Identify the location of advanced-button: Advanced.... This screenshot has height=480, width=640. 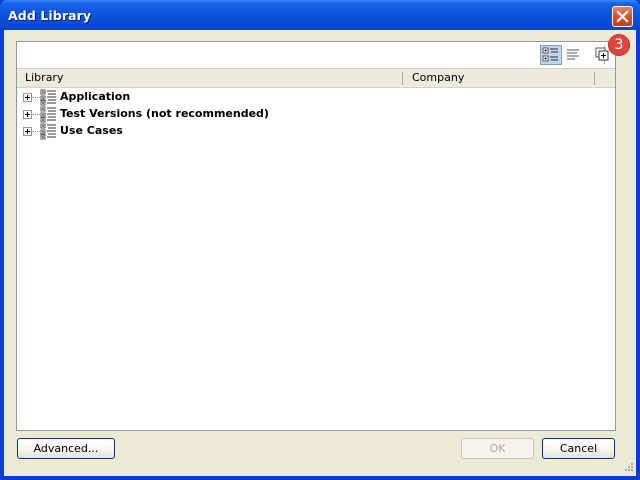
(66, 448).